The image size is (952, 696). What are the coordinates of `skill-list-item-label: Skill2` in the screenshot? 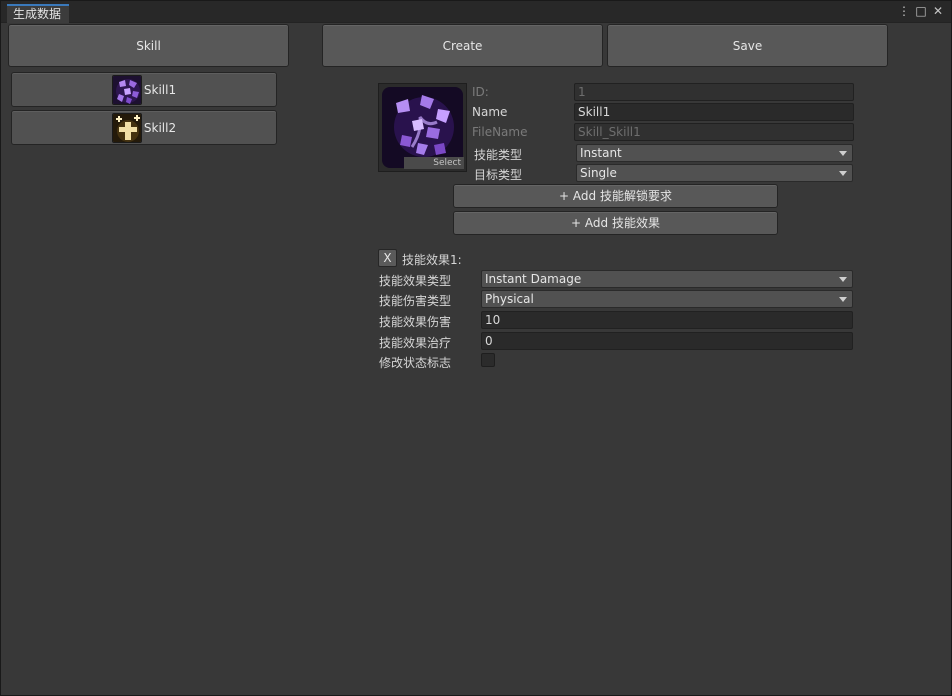 It's located at (160, 127).